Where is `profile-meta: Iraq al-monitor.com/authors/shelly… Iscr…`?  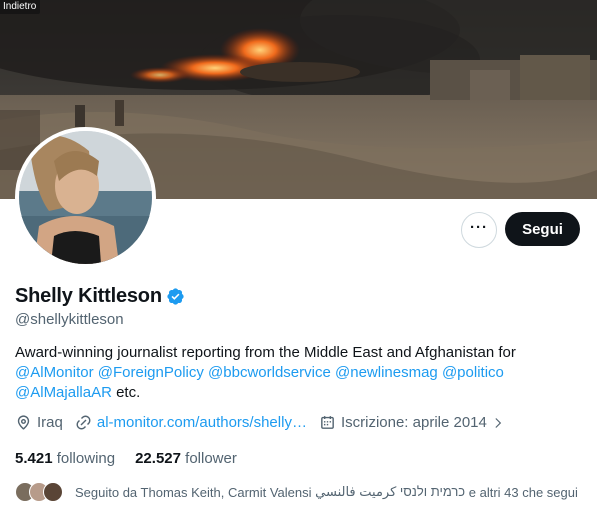
profile-meta: Iraq al-monitor.com/authors/shelly… Iscr… is located at coordinates (266, 422).